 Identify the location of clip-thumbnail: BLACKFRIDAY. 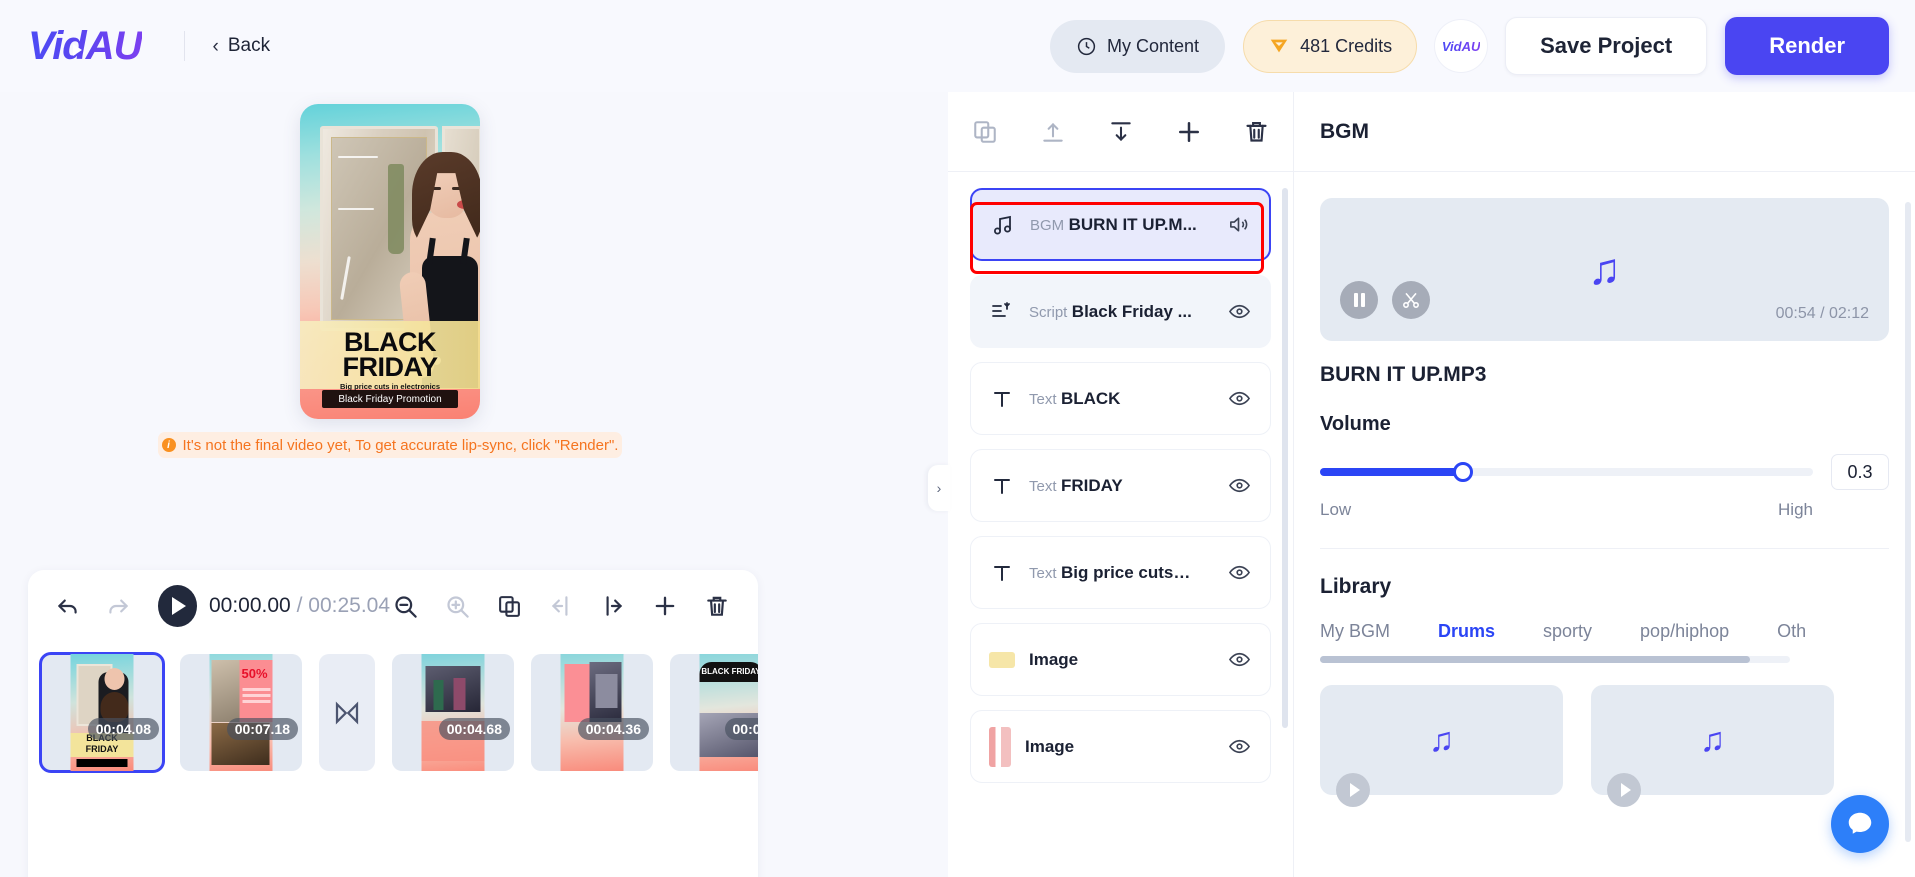
(102, 712).